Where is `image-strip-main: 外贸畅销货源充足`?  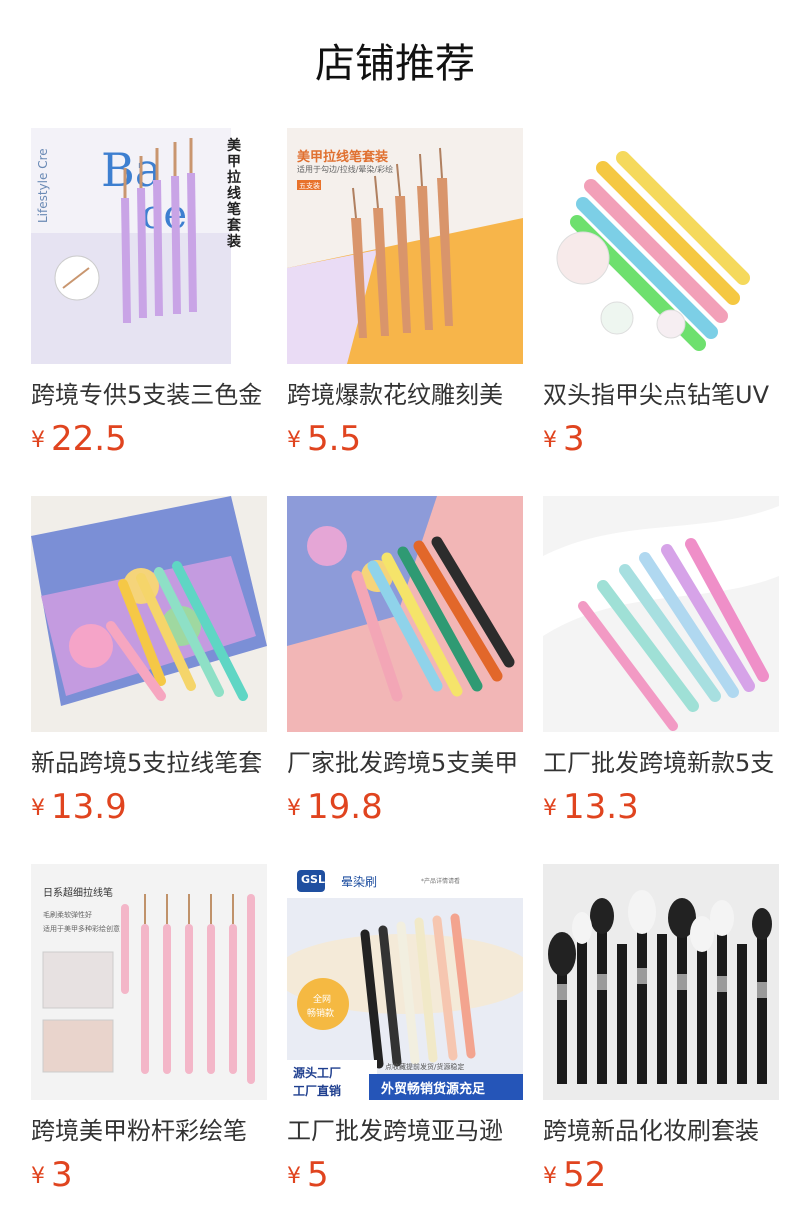 image-strip-main: 外贸畅销货源充足 is located at coordinates (433, 1089).